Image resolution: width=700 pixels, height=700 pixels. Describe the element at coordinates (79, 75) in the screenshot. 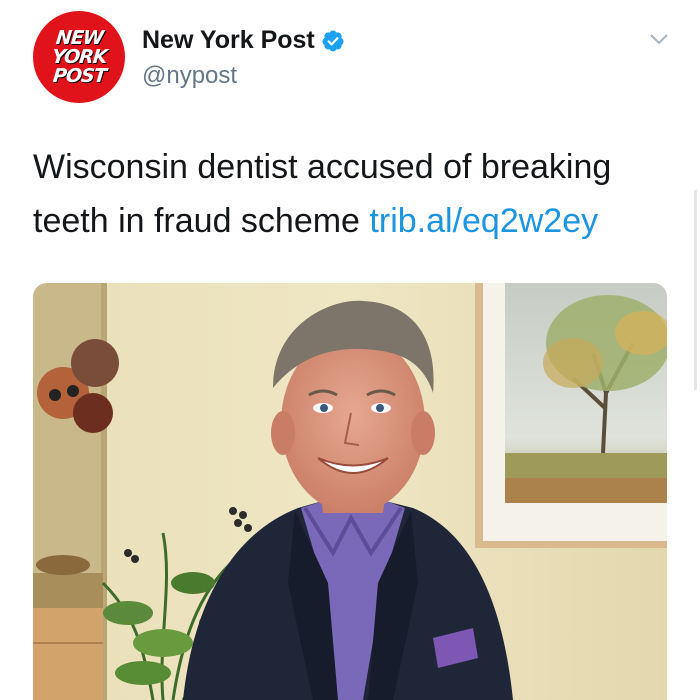

I see `logo-line-3: POST` at that location.